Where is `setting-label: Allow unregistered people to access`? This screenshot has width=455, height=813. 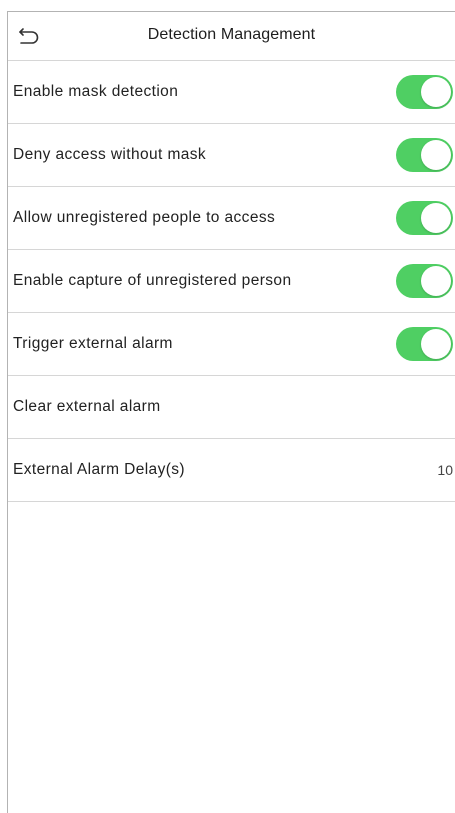 setting-label: Allow unregistered people to access is located at coordinates (144, 217).